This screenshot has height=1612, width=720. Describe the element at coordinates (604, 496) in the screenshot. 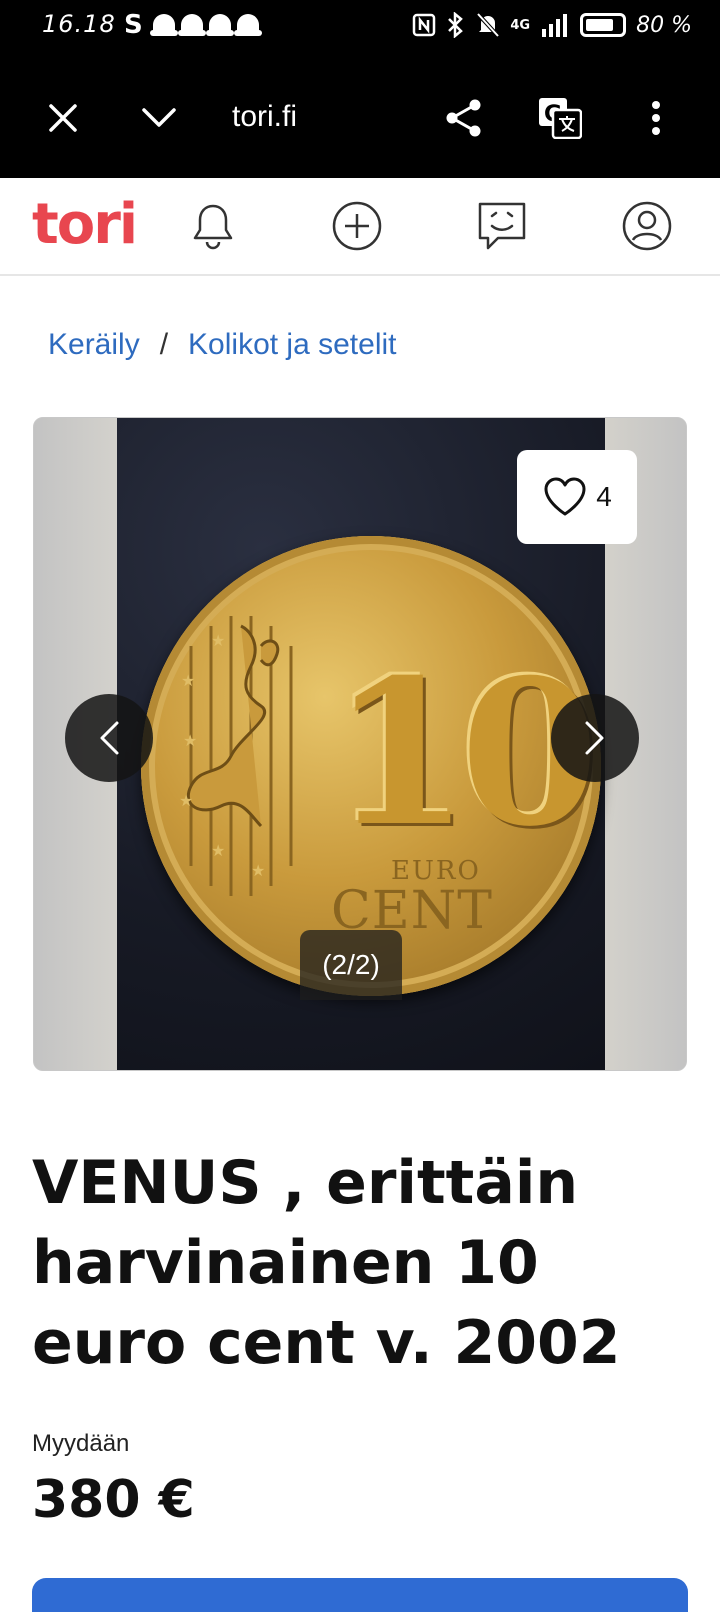

I see `favorite-count: 4` at that location.